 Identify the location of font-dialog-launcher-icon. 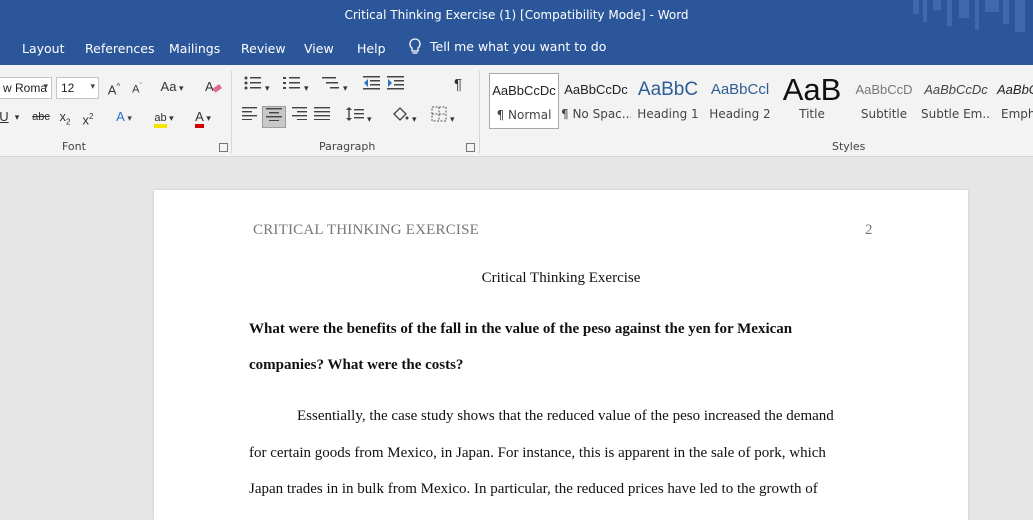
(223, 147).